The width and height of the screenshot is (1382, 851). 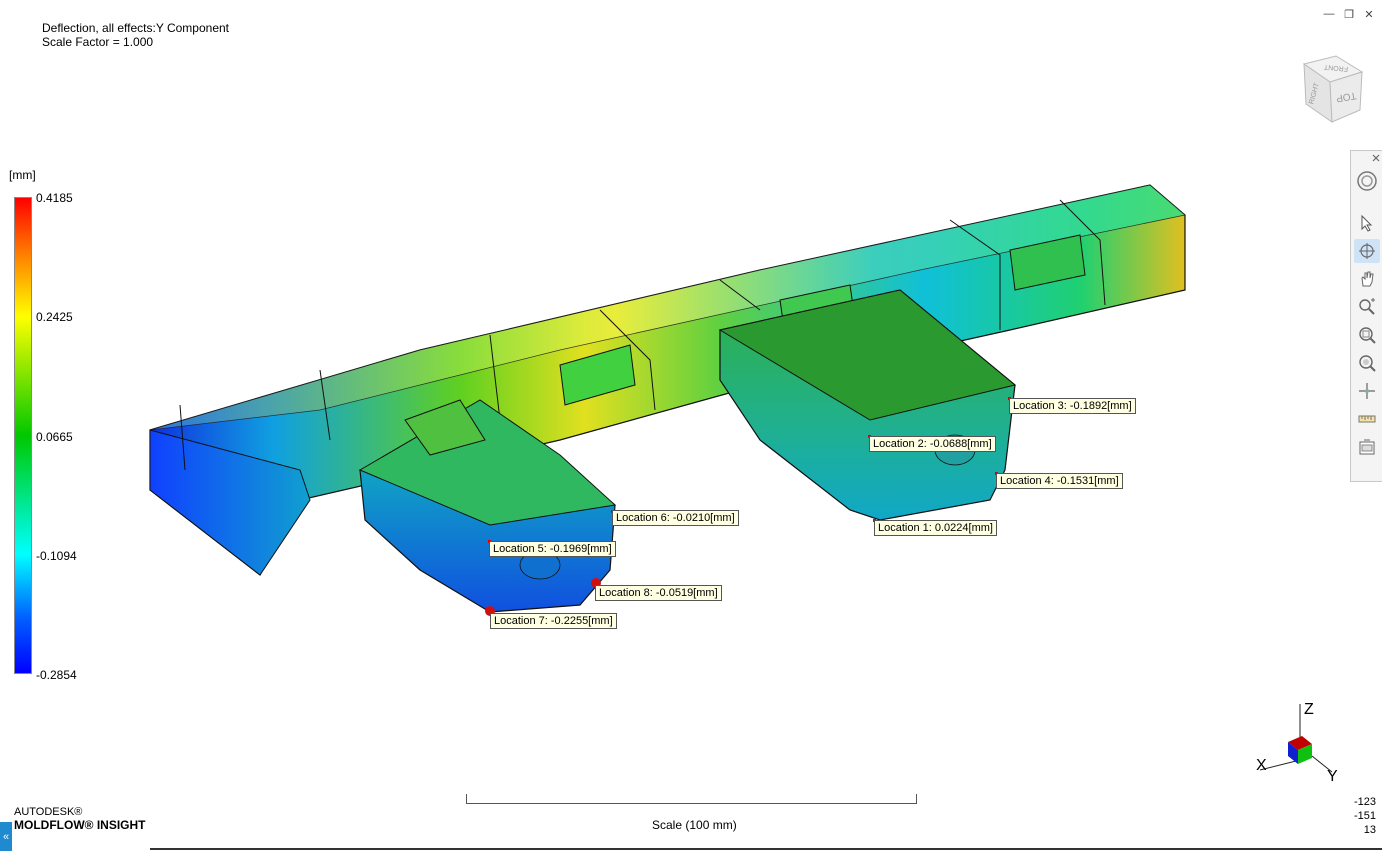 What do you see at coordinates (1331, 88) in the screenshot?
I see `viewcube: FRONT RIGHT TOP` at bounding box center [1331, 88].